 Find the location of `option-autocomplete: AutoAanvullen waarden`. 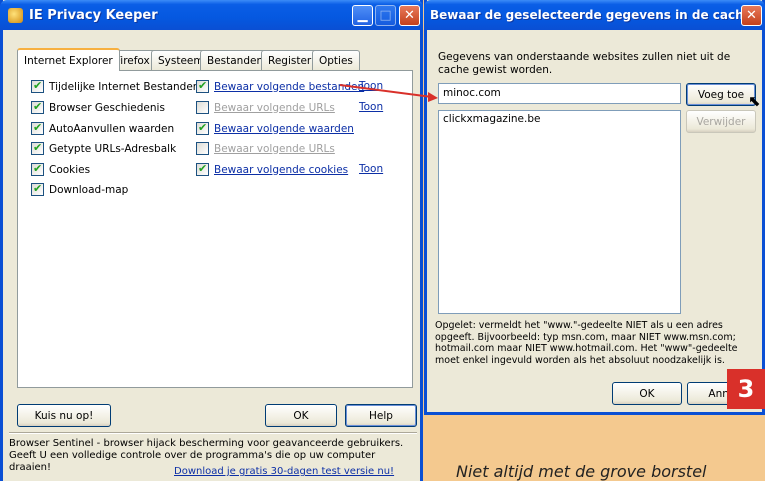

option-autocomplete: AutoAanvullen waarden is located at coordinates (103, 128).